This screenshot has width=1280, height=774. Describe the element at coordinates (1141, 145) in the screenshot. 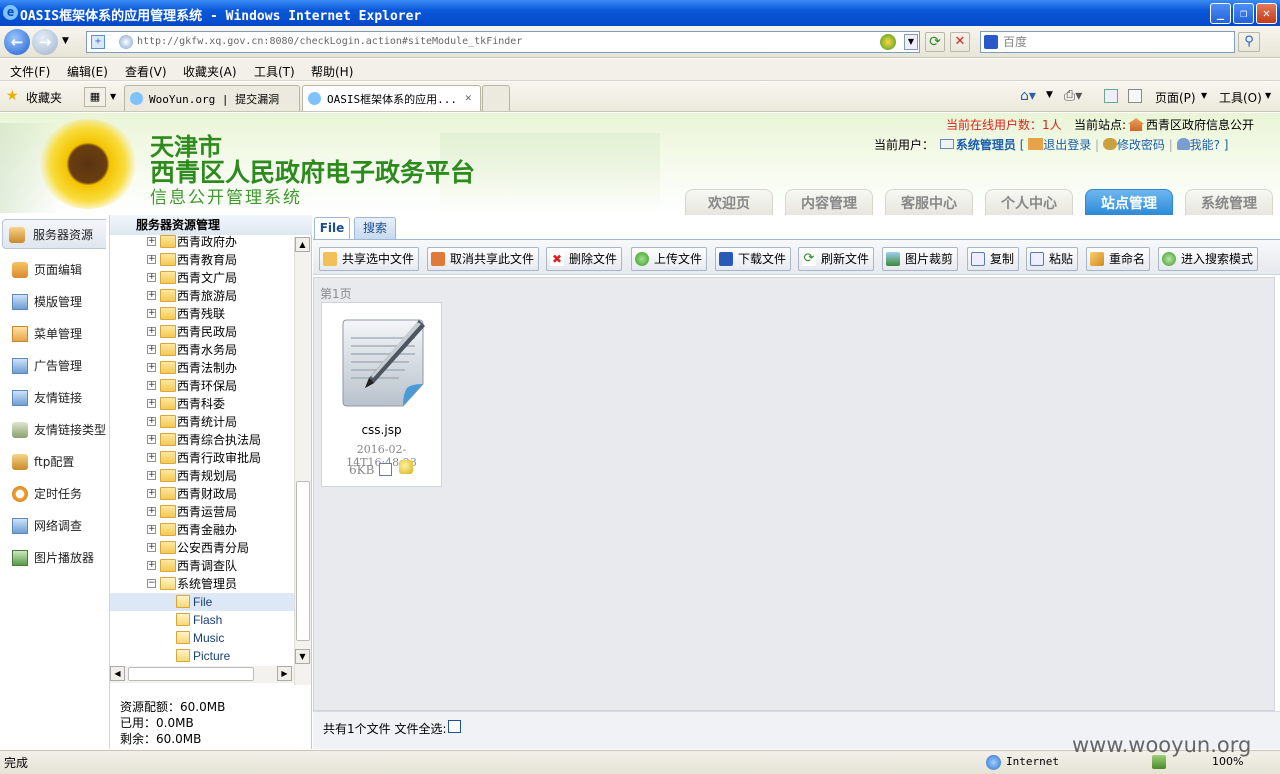

I see `change-password-link: 修改密码` at that location.